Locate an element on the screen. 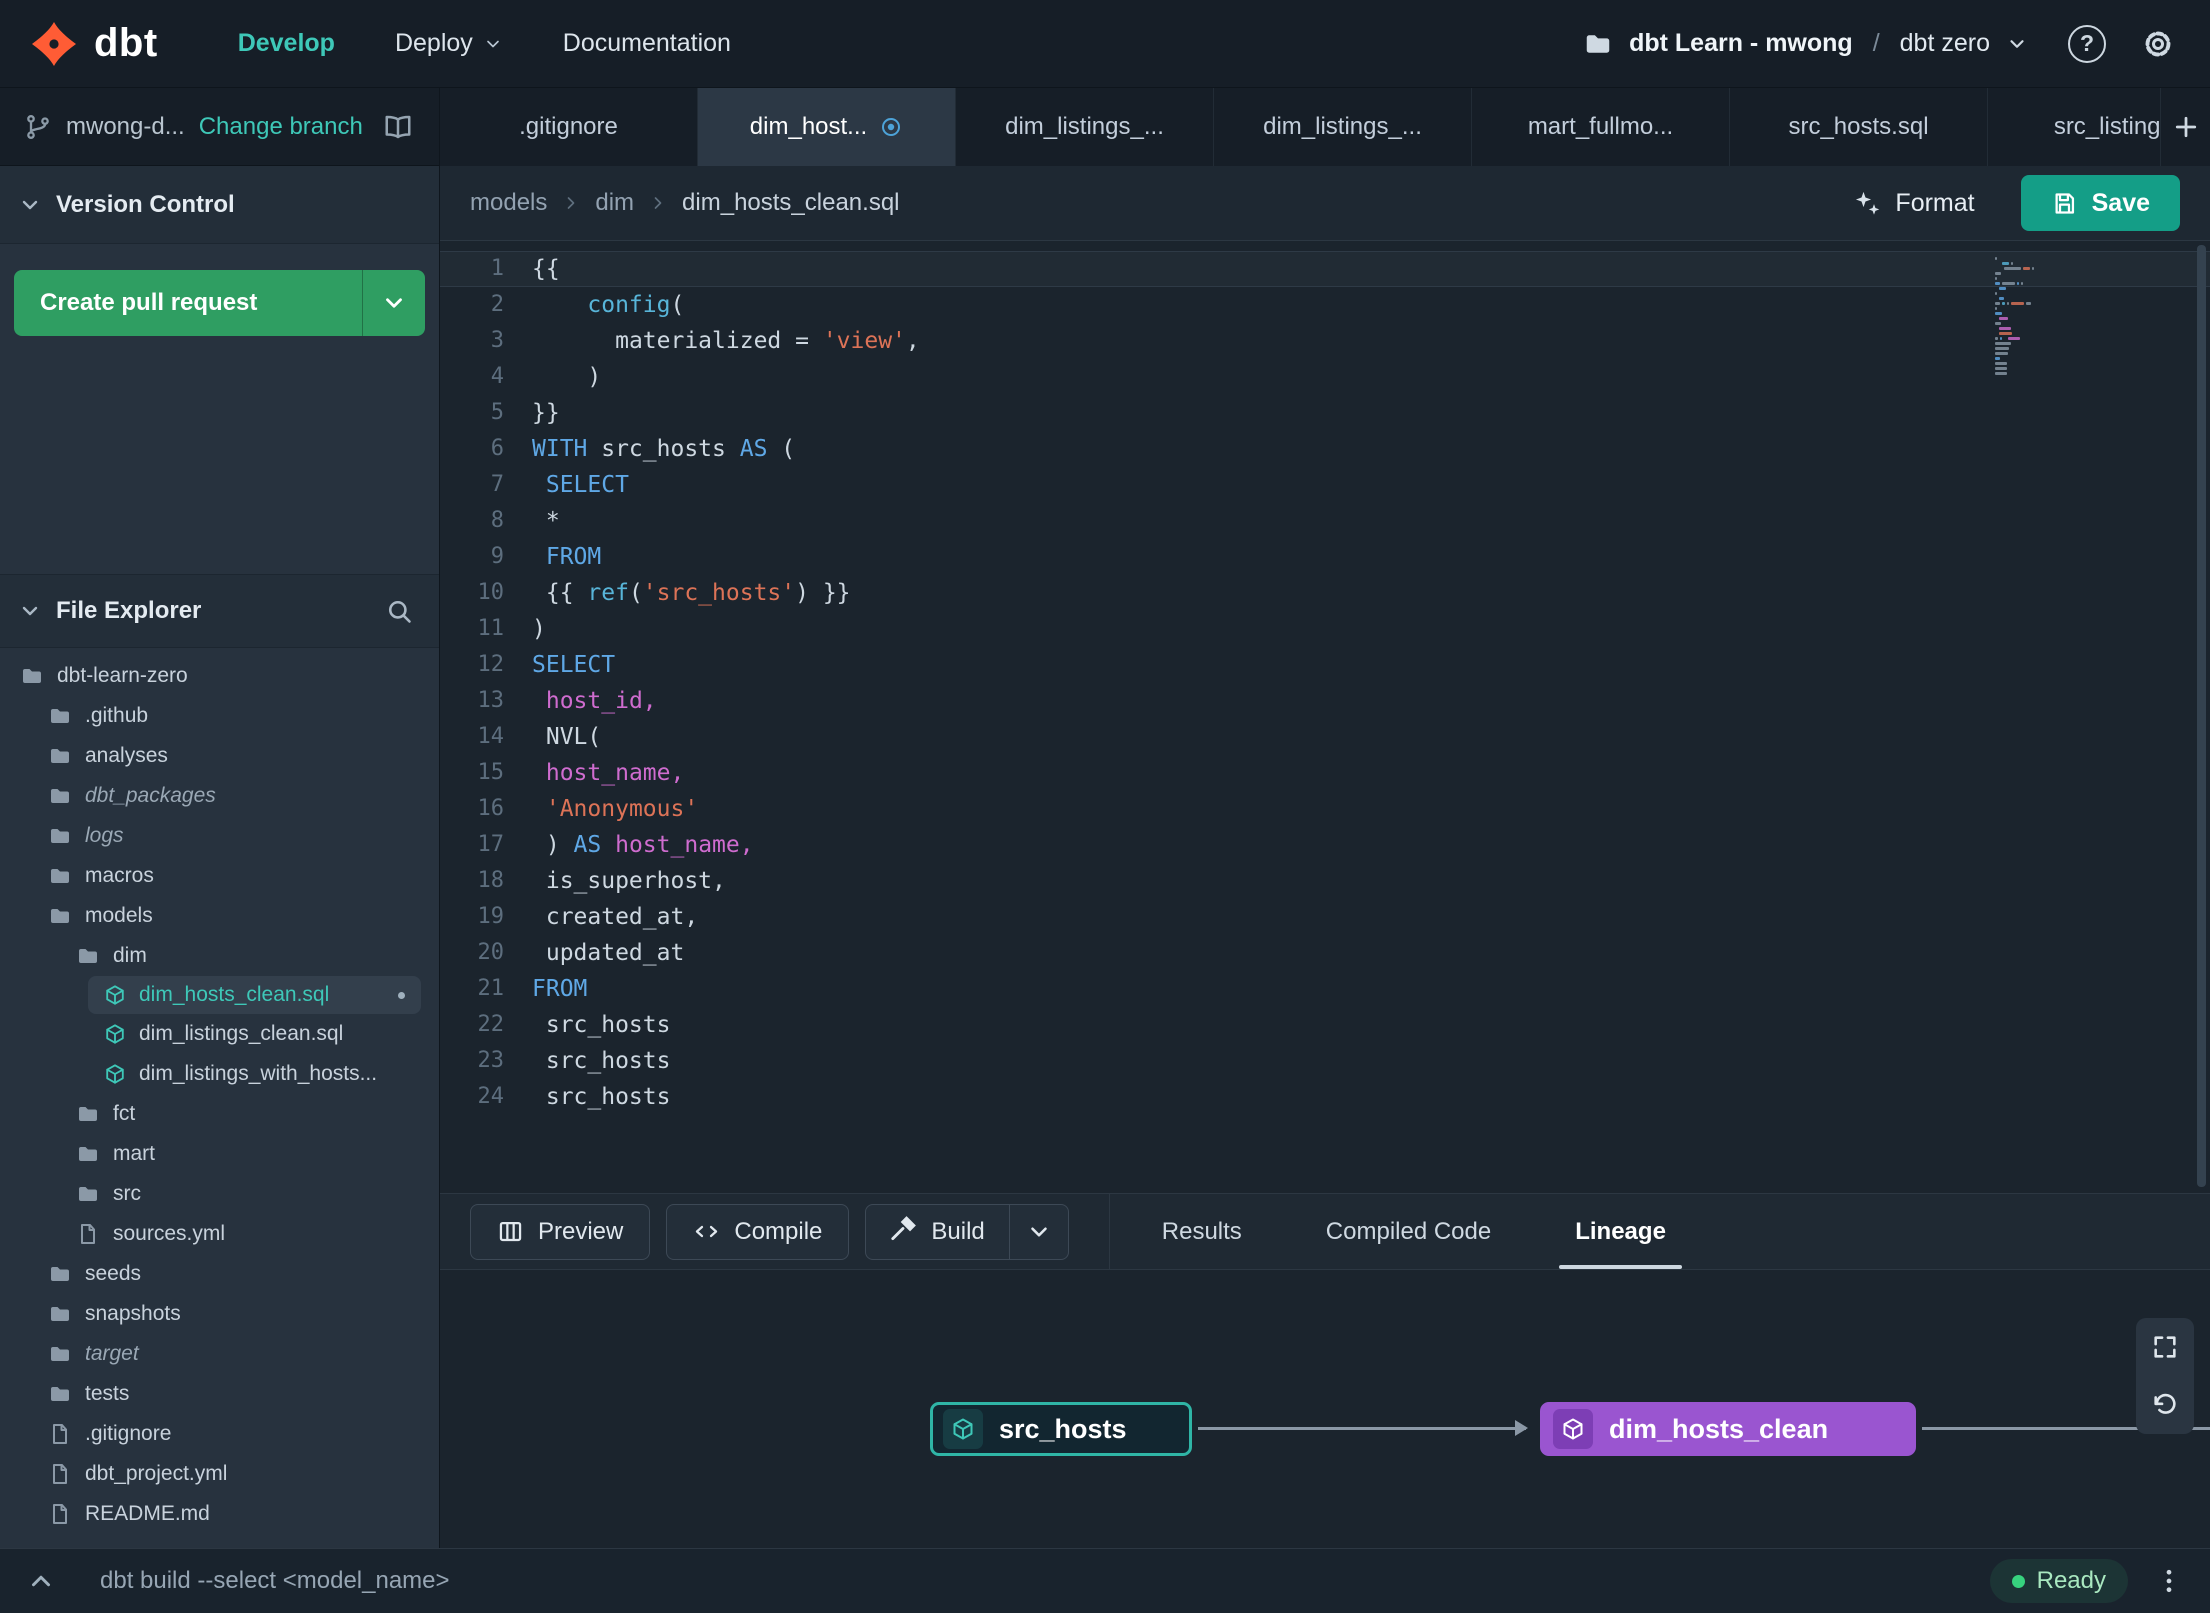 This screenshot has height=1613, width=2210. panel-tab-lineage: Lineage is located at coordinates (1620, 1231).